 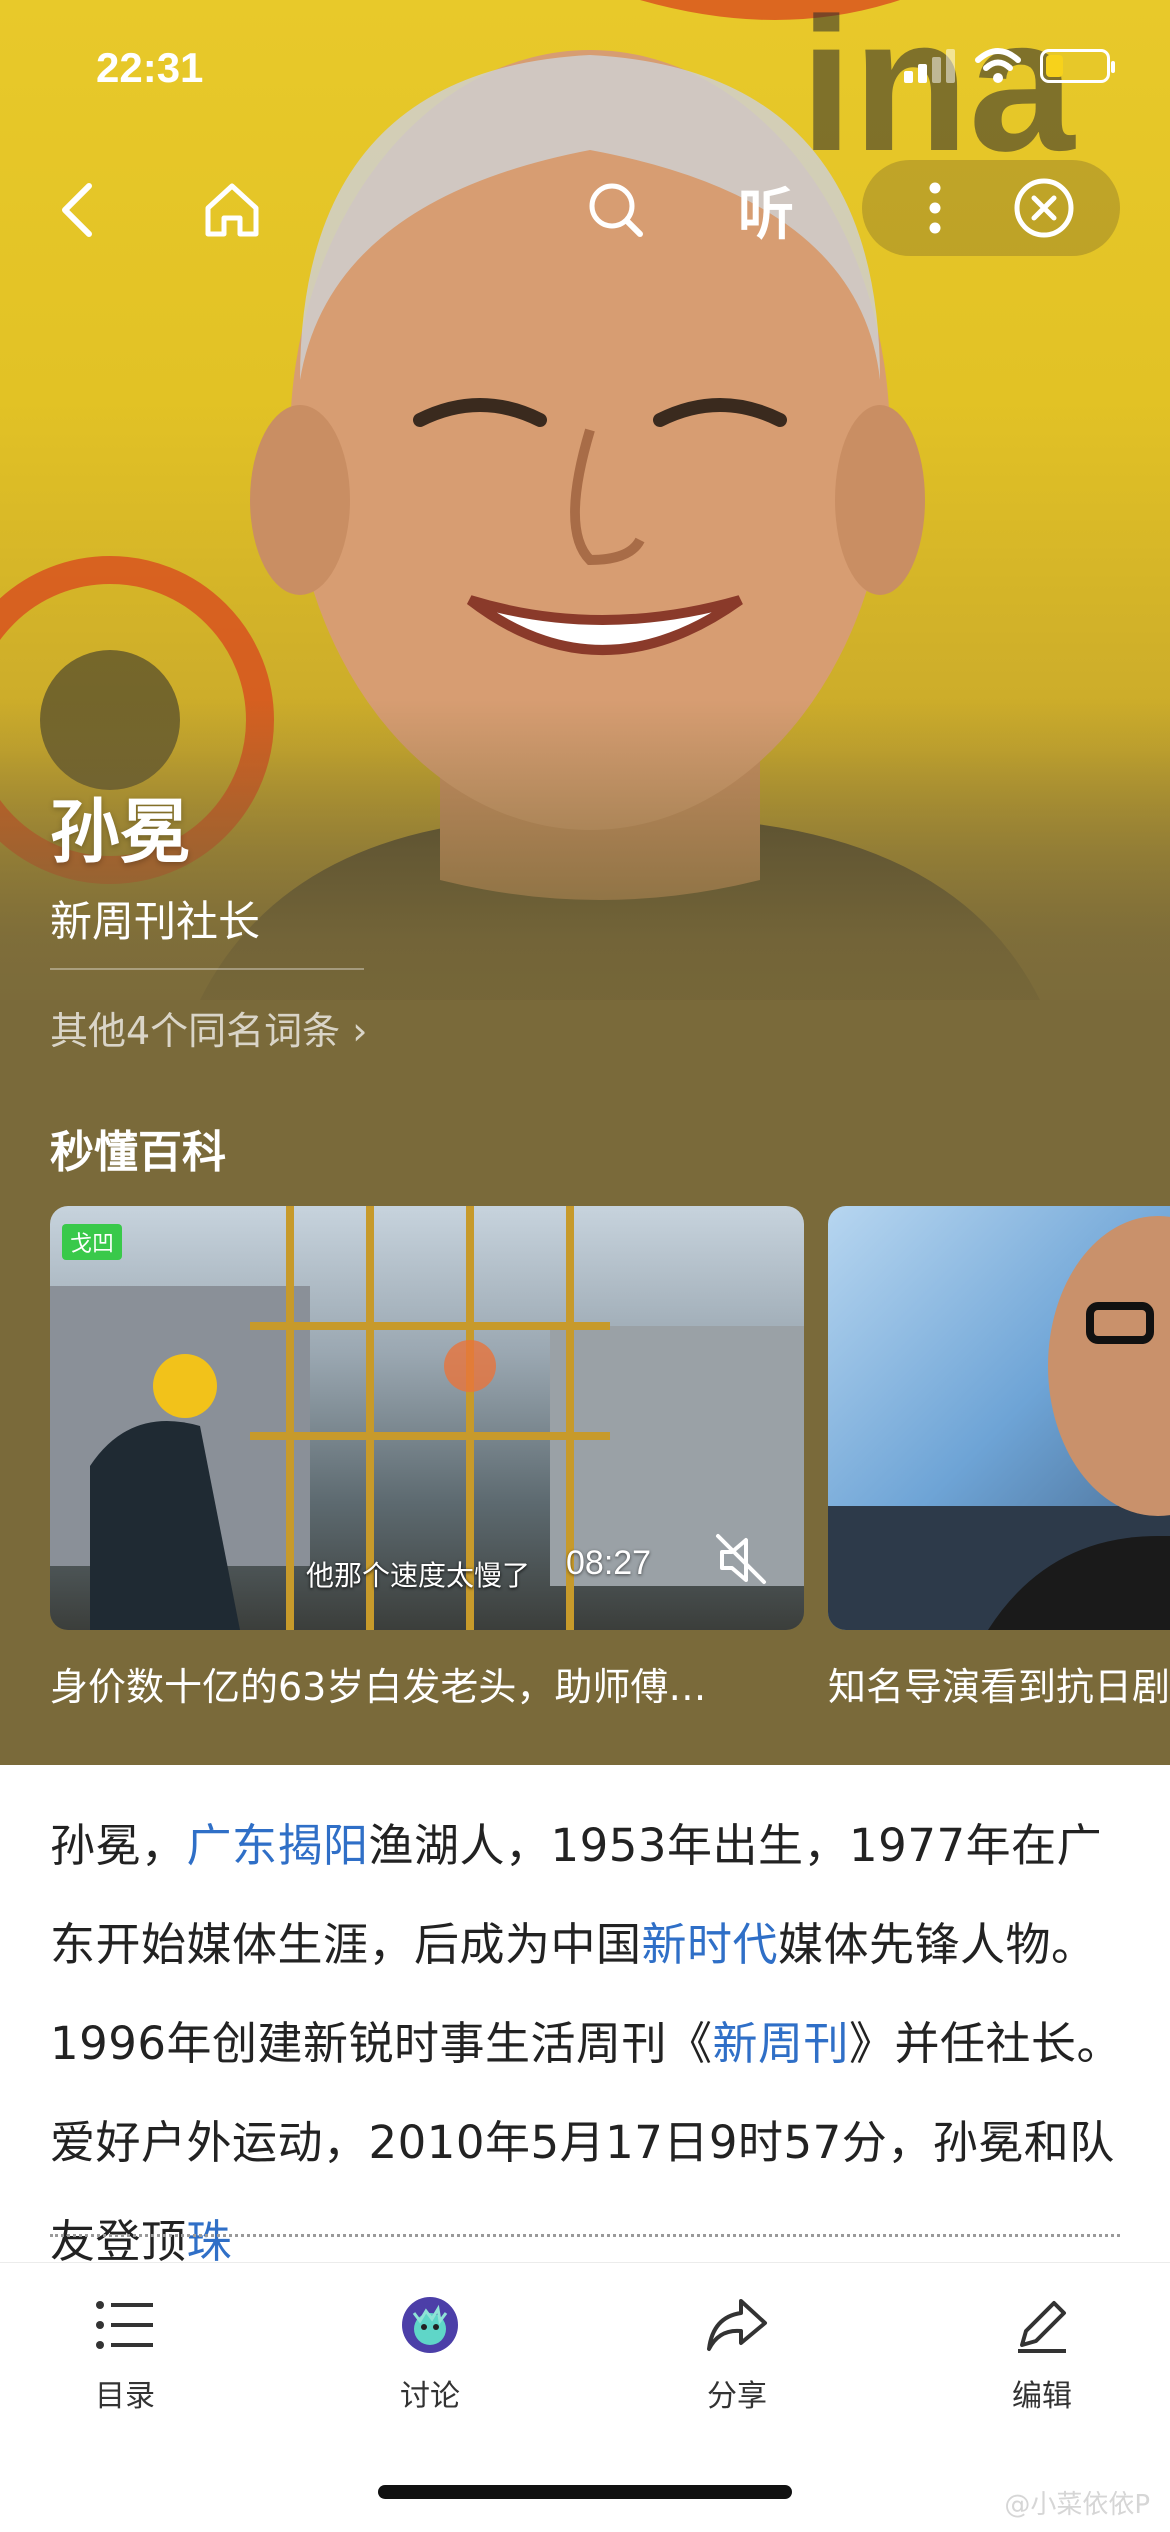 What do you see at coordinates (125, 2396) in the screenshot?
I see `tab-label: 目录` at bounding box center [125, 2396].